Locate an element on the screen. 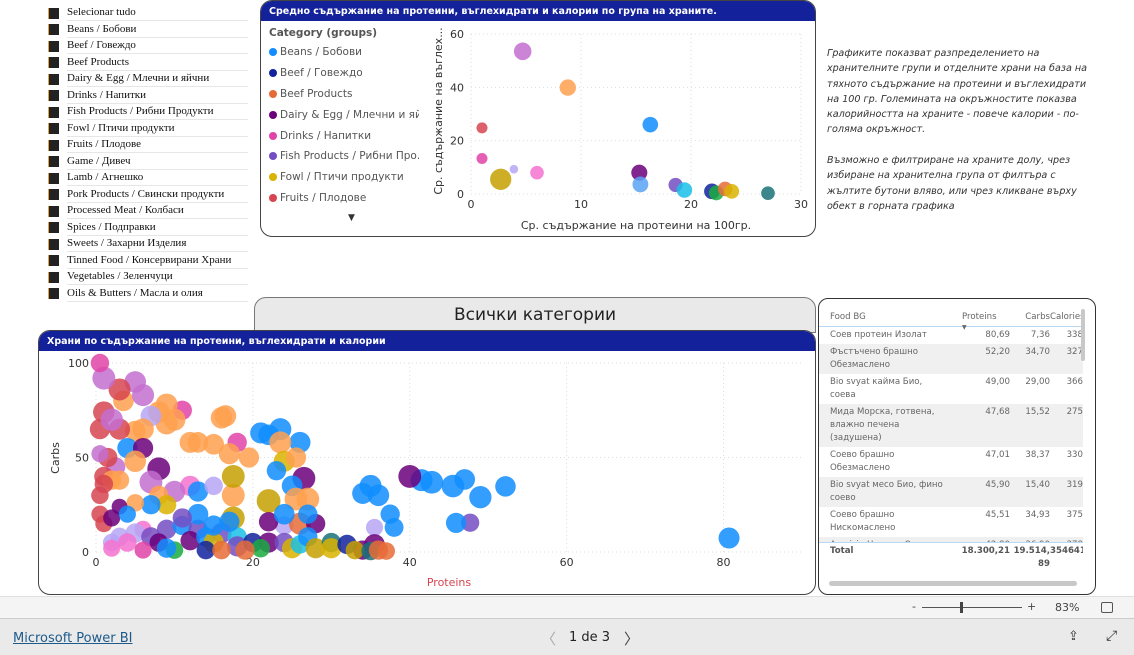  slicer-item: Beans / Бобови is located at coordinates (148, 30).